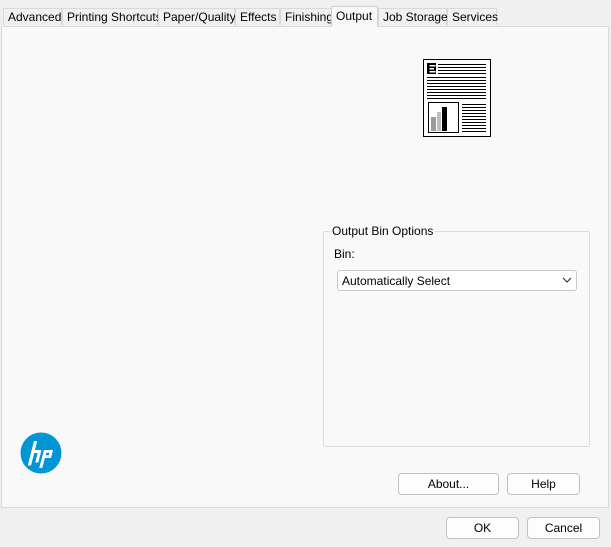 The height and width of the screenshot is (547, 611). What do you see at coordinates (567, 280) in the screenshot?
I see `chevron-down-icon` at bounding box center [567, 280].